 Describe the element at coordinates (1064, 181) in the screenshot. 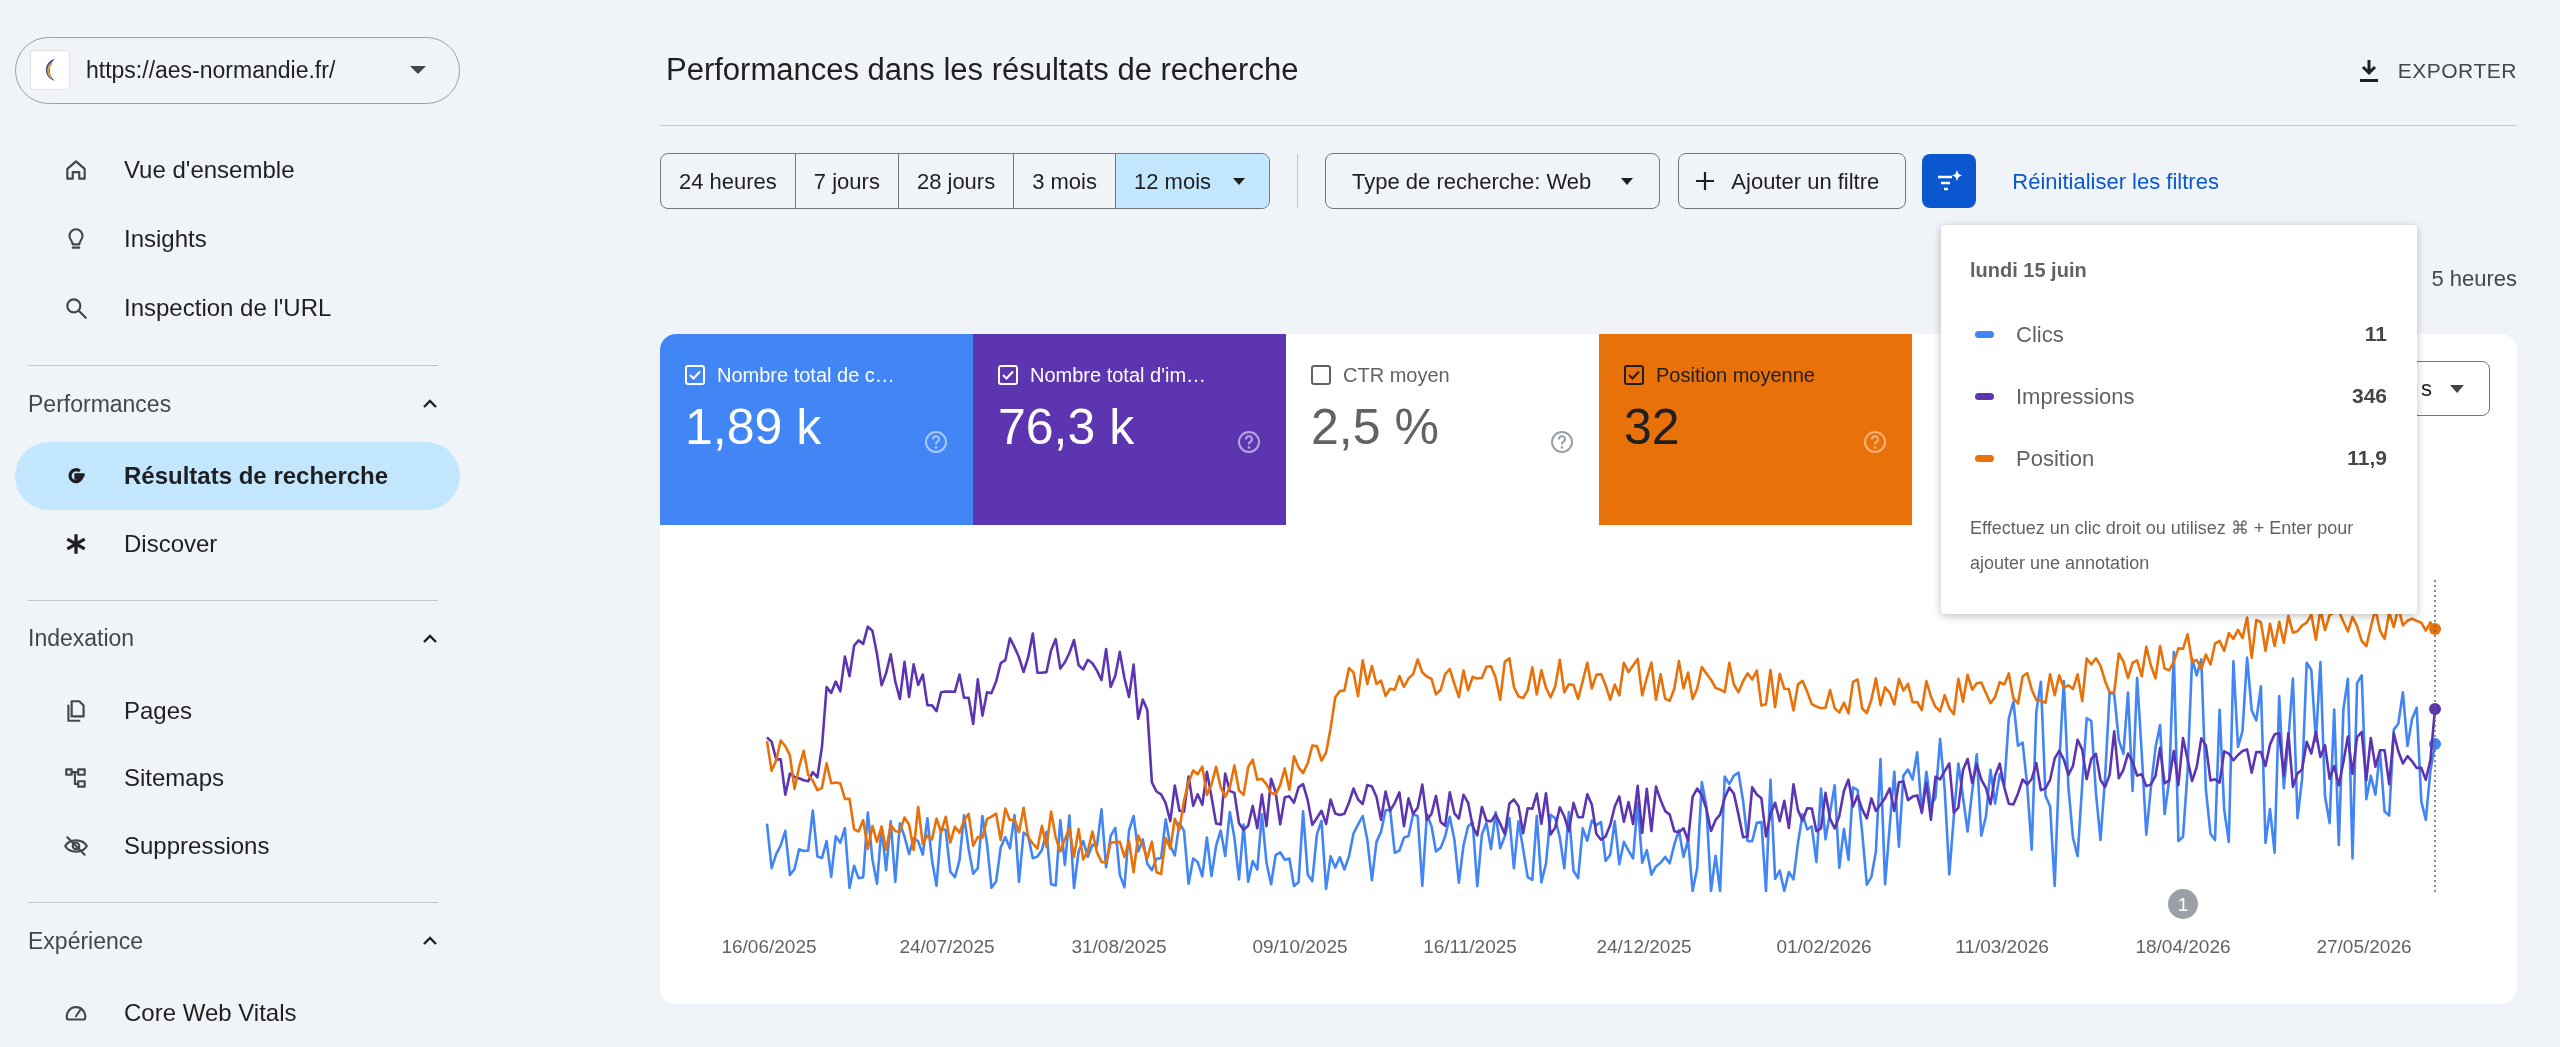

I see `date-range-tab: 3 mois` at that location.